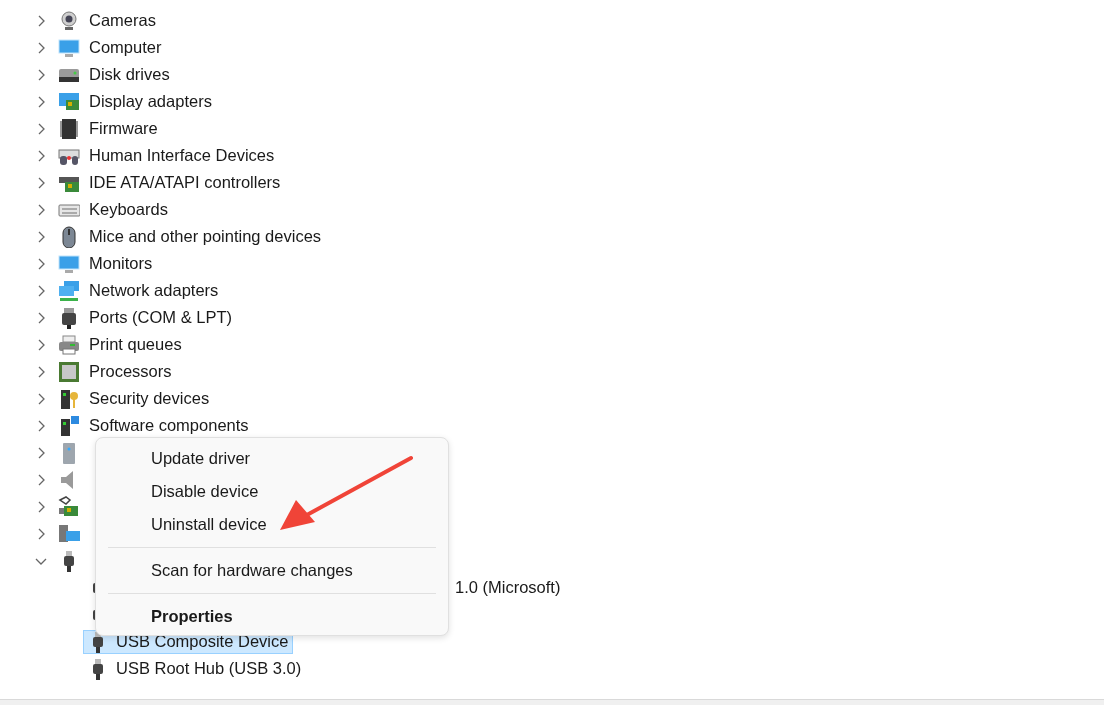 The image size is (1104, 705). I want to click on tree-item: 1.0 (Microsoft), so click(508, 587).